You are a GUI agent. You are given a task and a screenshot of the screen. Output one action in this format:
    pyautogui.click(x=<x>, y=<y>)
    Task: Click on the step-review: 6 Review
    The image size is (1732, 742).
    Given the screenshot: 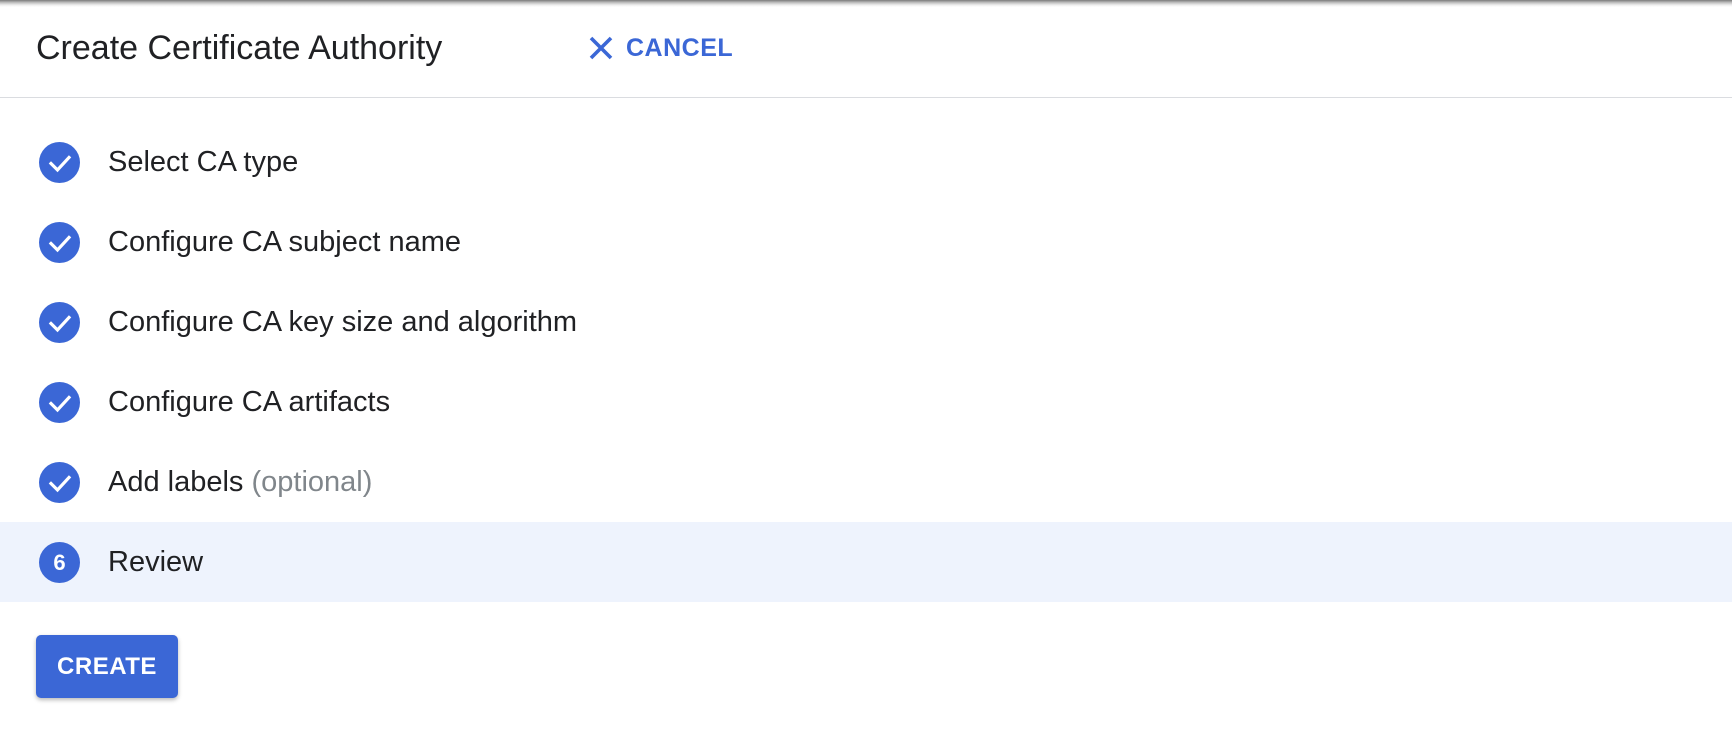 What is the action you would take?
    pyautogui.click(x=866, y=562)
    